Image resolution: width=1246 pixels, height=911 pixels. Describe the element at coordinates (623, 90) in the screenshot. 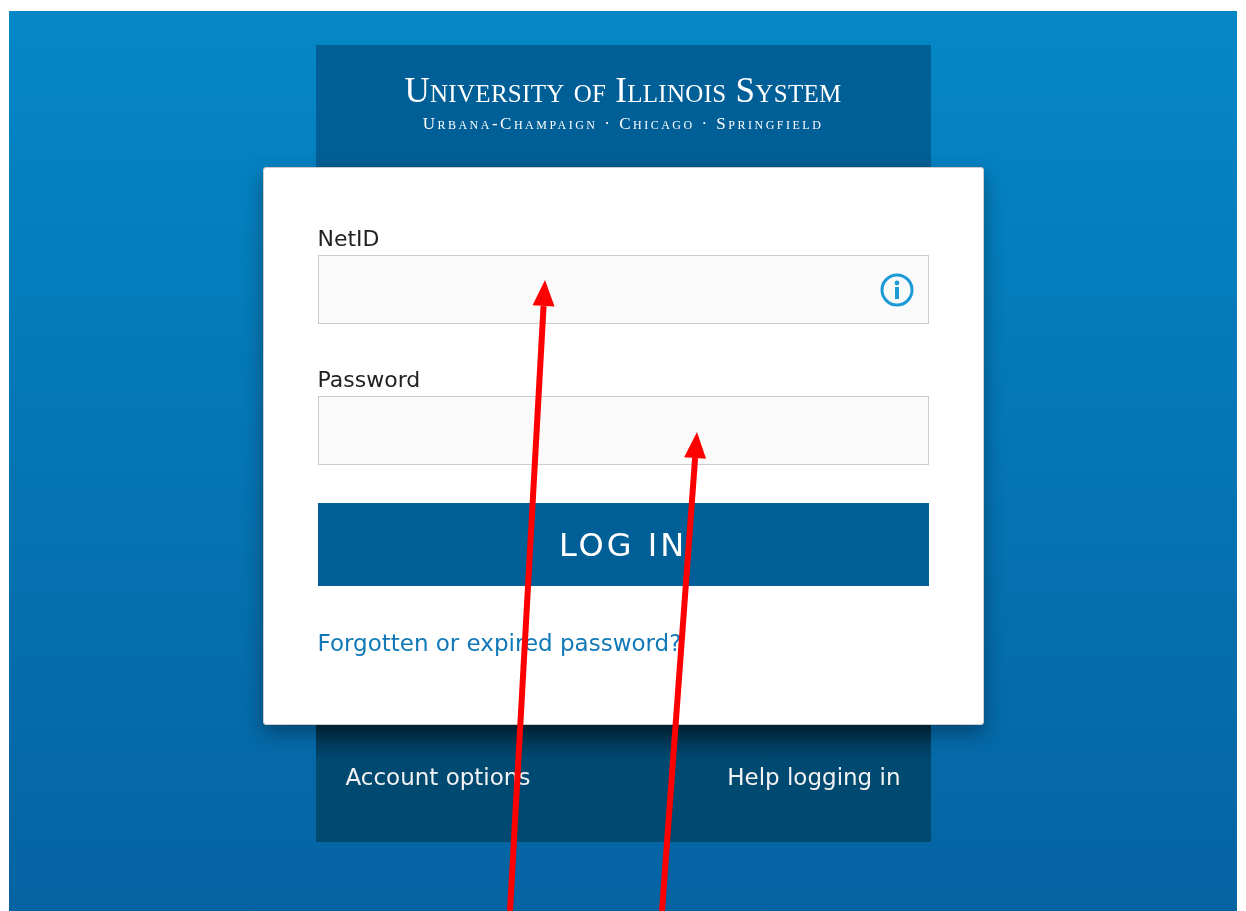

I see `logo-title: University of Illinois System` at that location.